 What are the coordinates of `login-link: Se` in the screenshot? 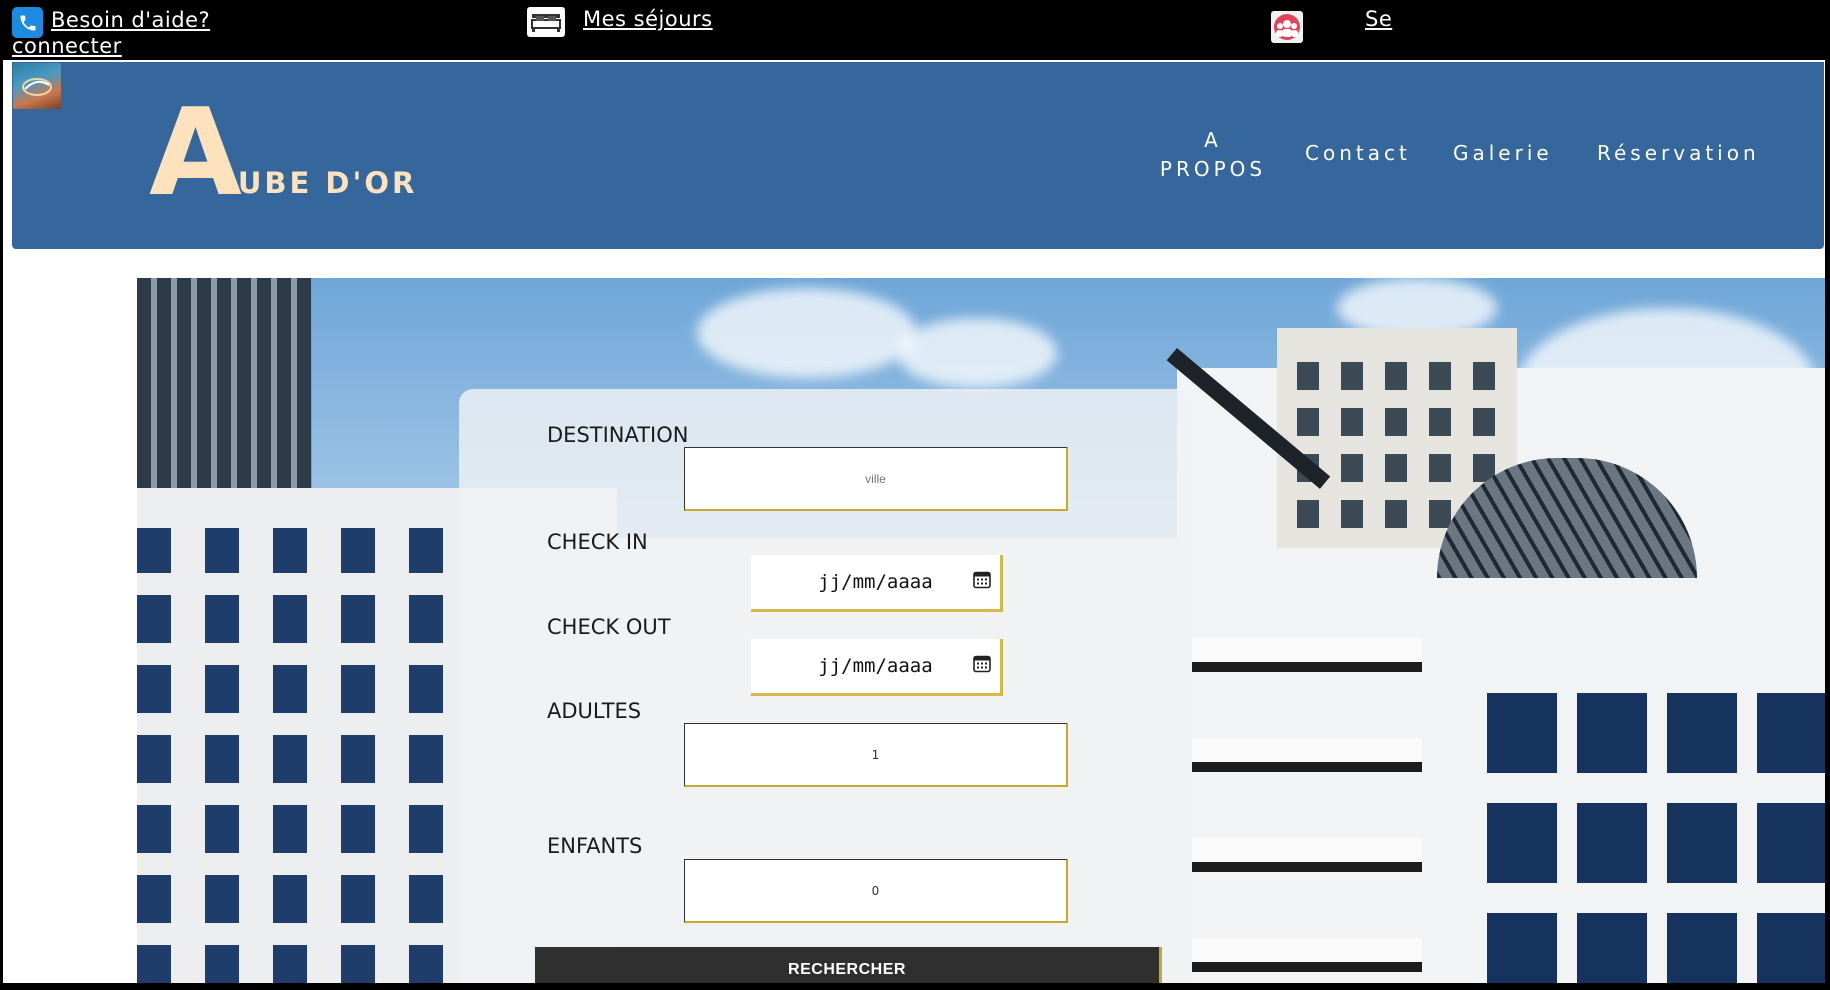 It's located at (1378, 19).